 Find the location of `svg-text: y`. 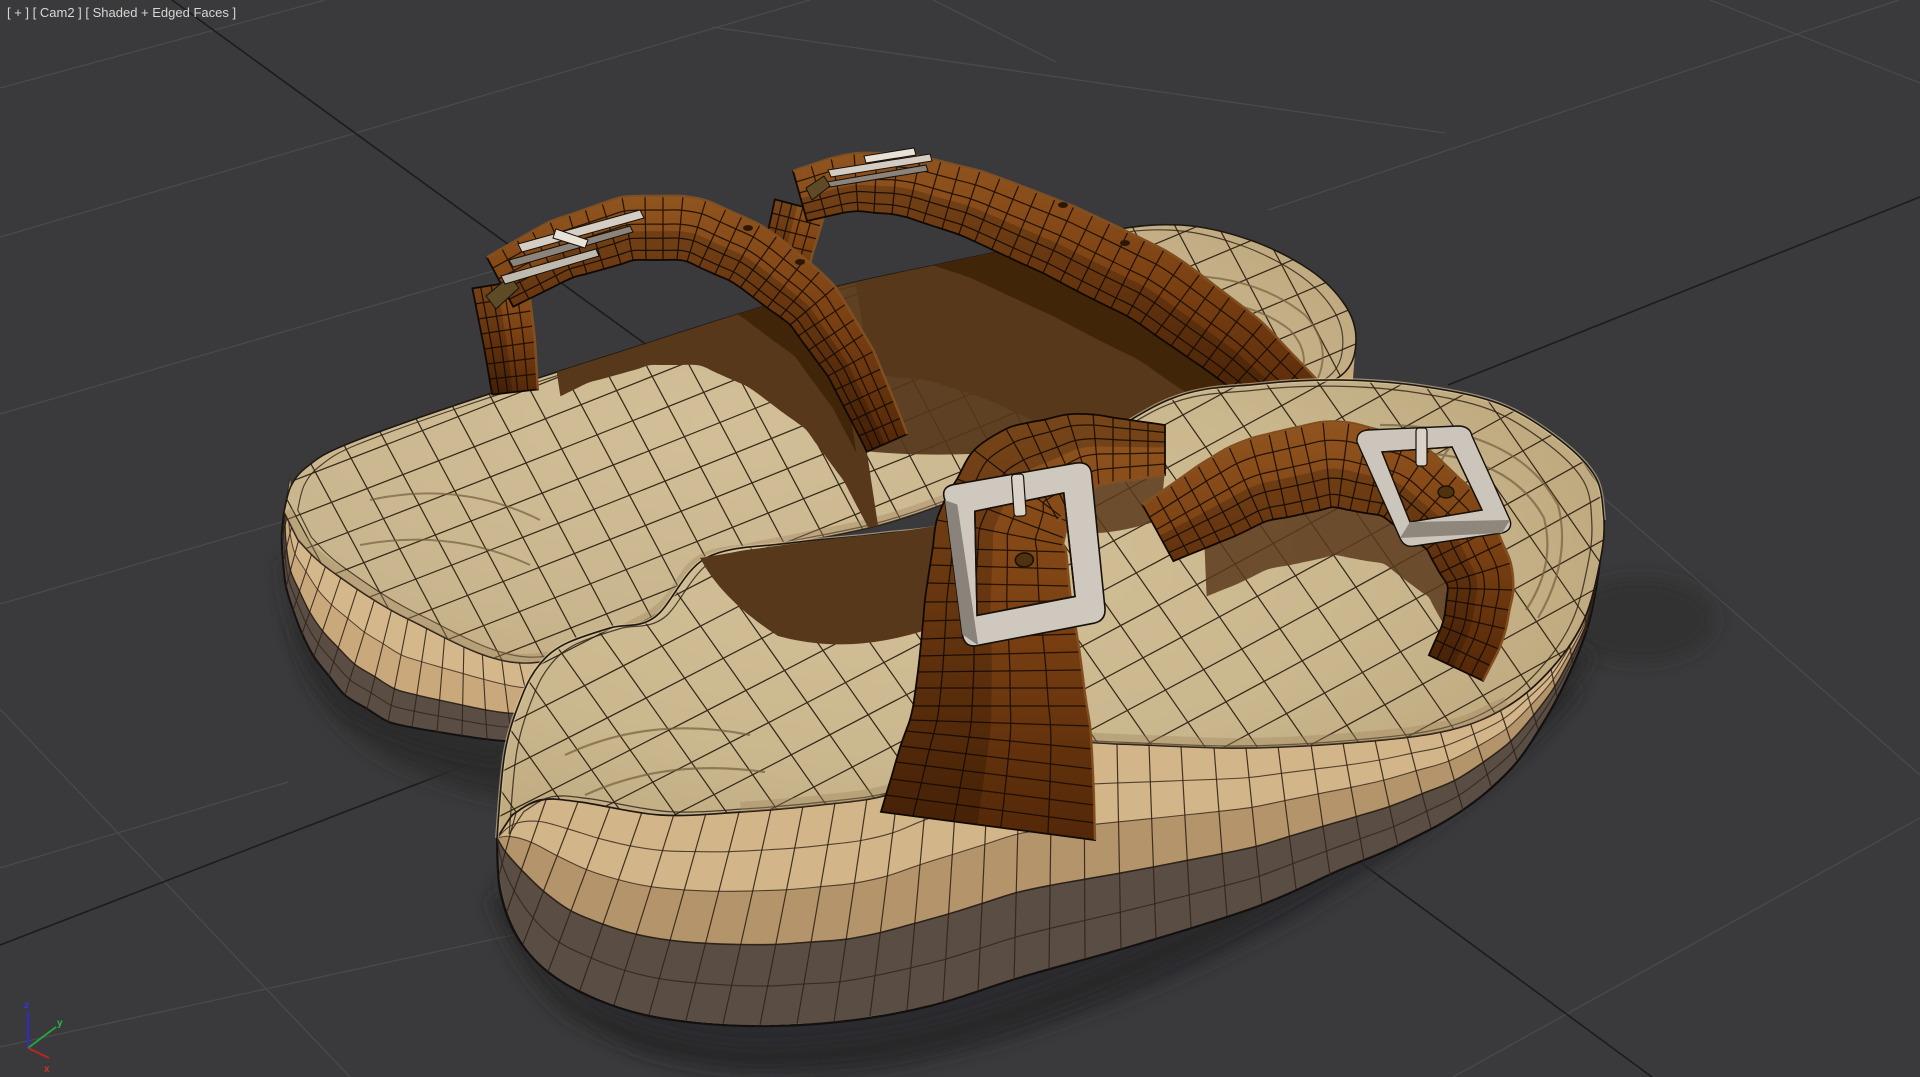

svg-text: y is located at coordinates (60, 1023).